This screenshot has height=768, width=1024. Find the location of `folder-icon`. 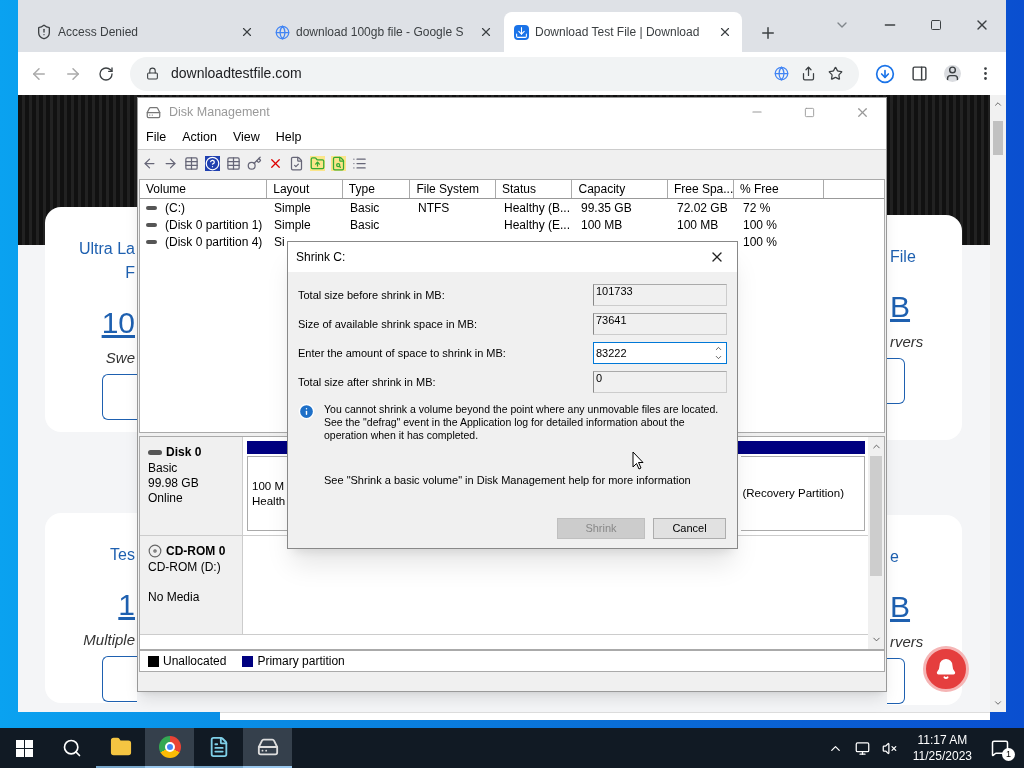

folder-icon is located at coordinates (120, 747).